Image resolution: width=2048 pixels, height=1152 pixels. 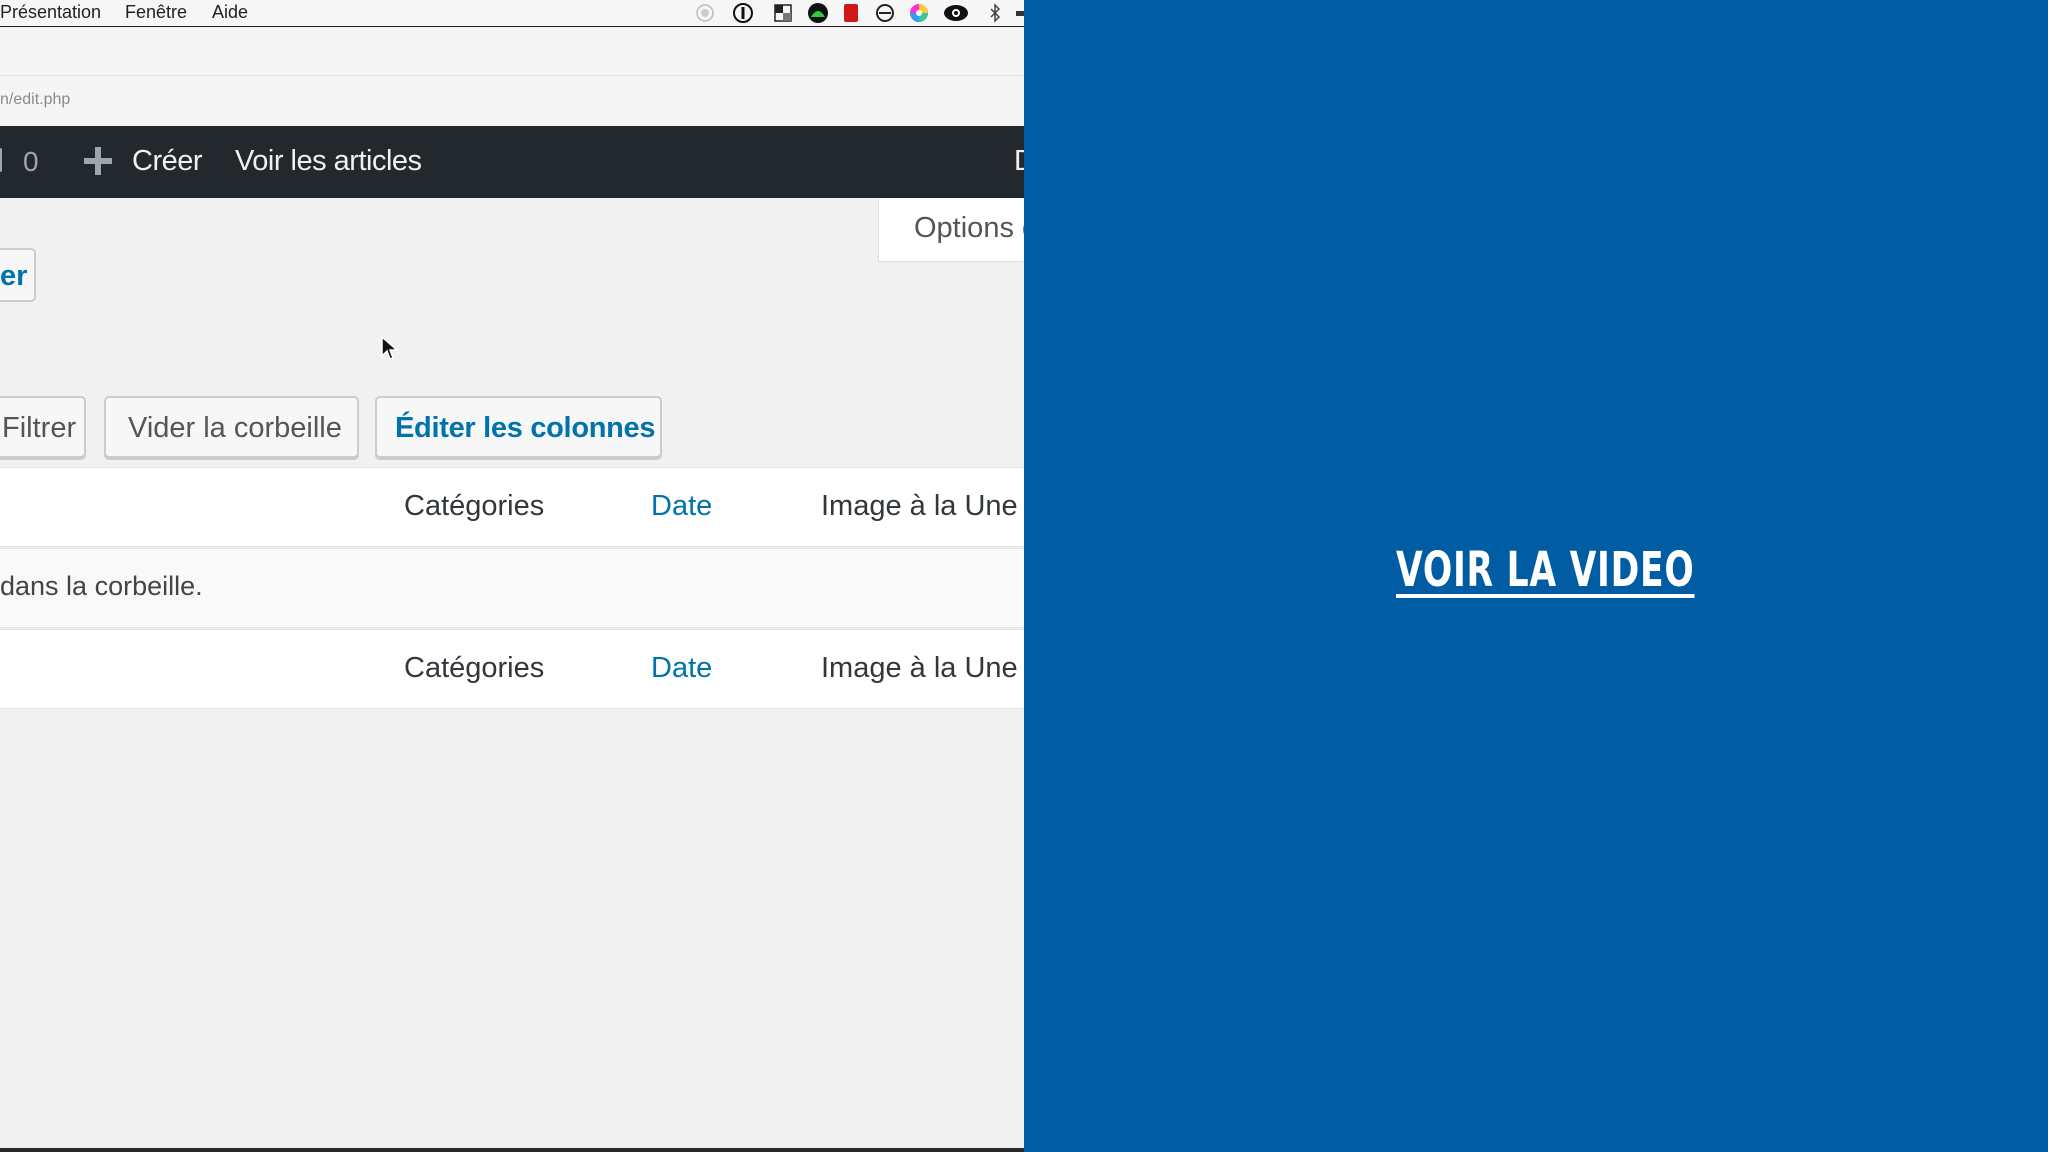 I want to click on edit-columns-button: Éditer les colonnes, so click(x=518, y=427).